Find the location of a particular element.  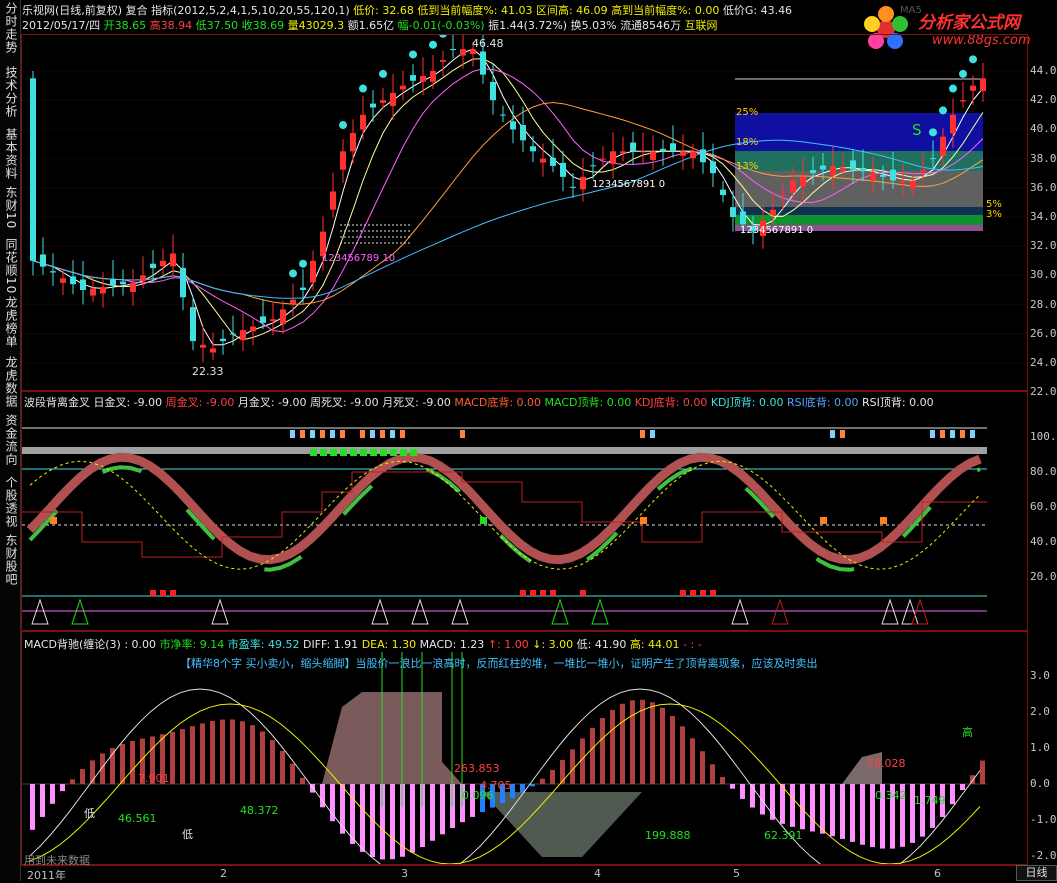

bar-low: 低37.50 is located at coordinates (217, 25).